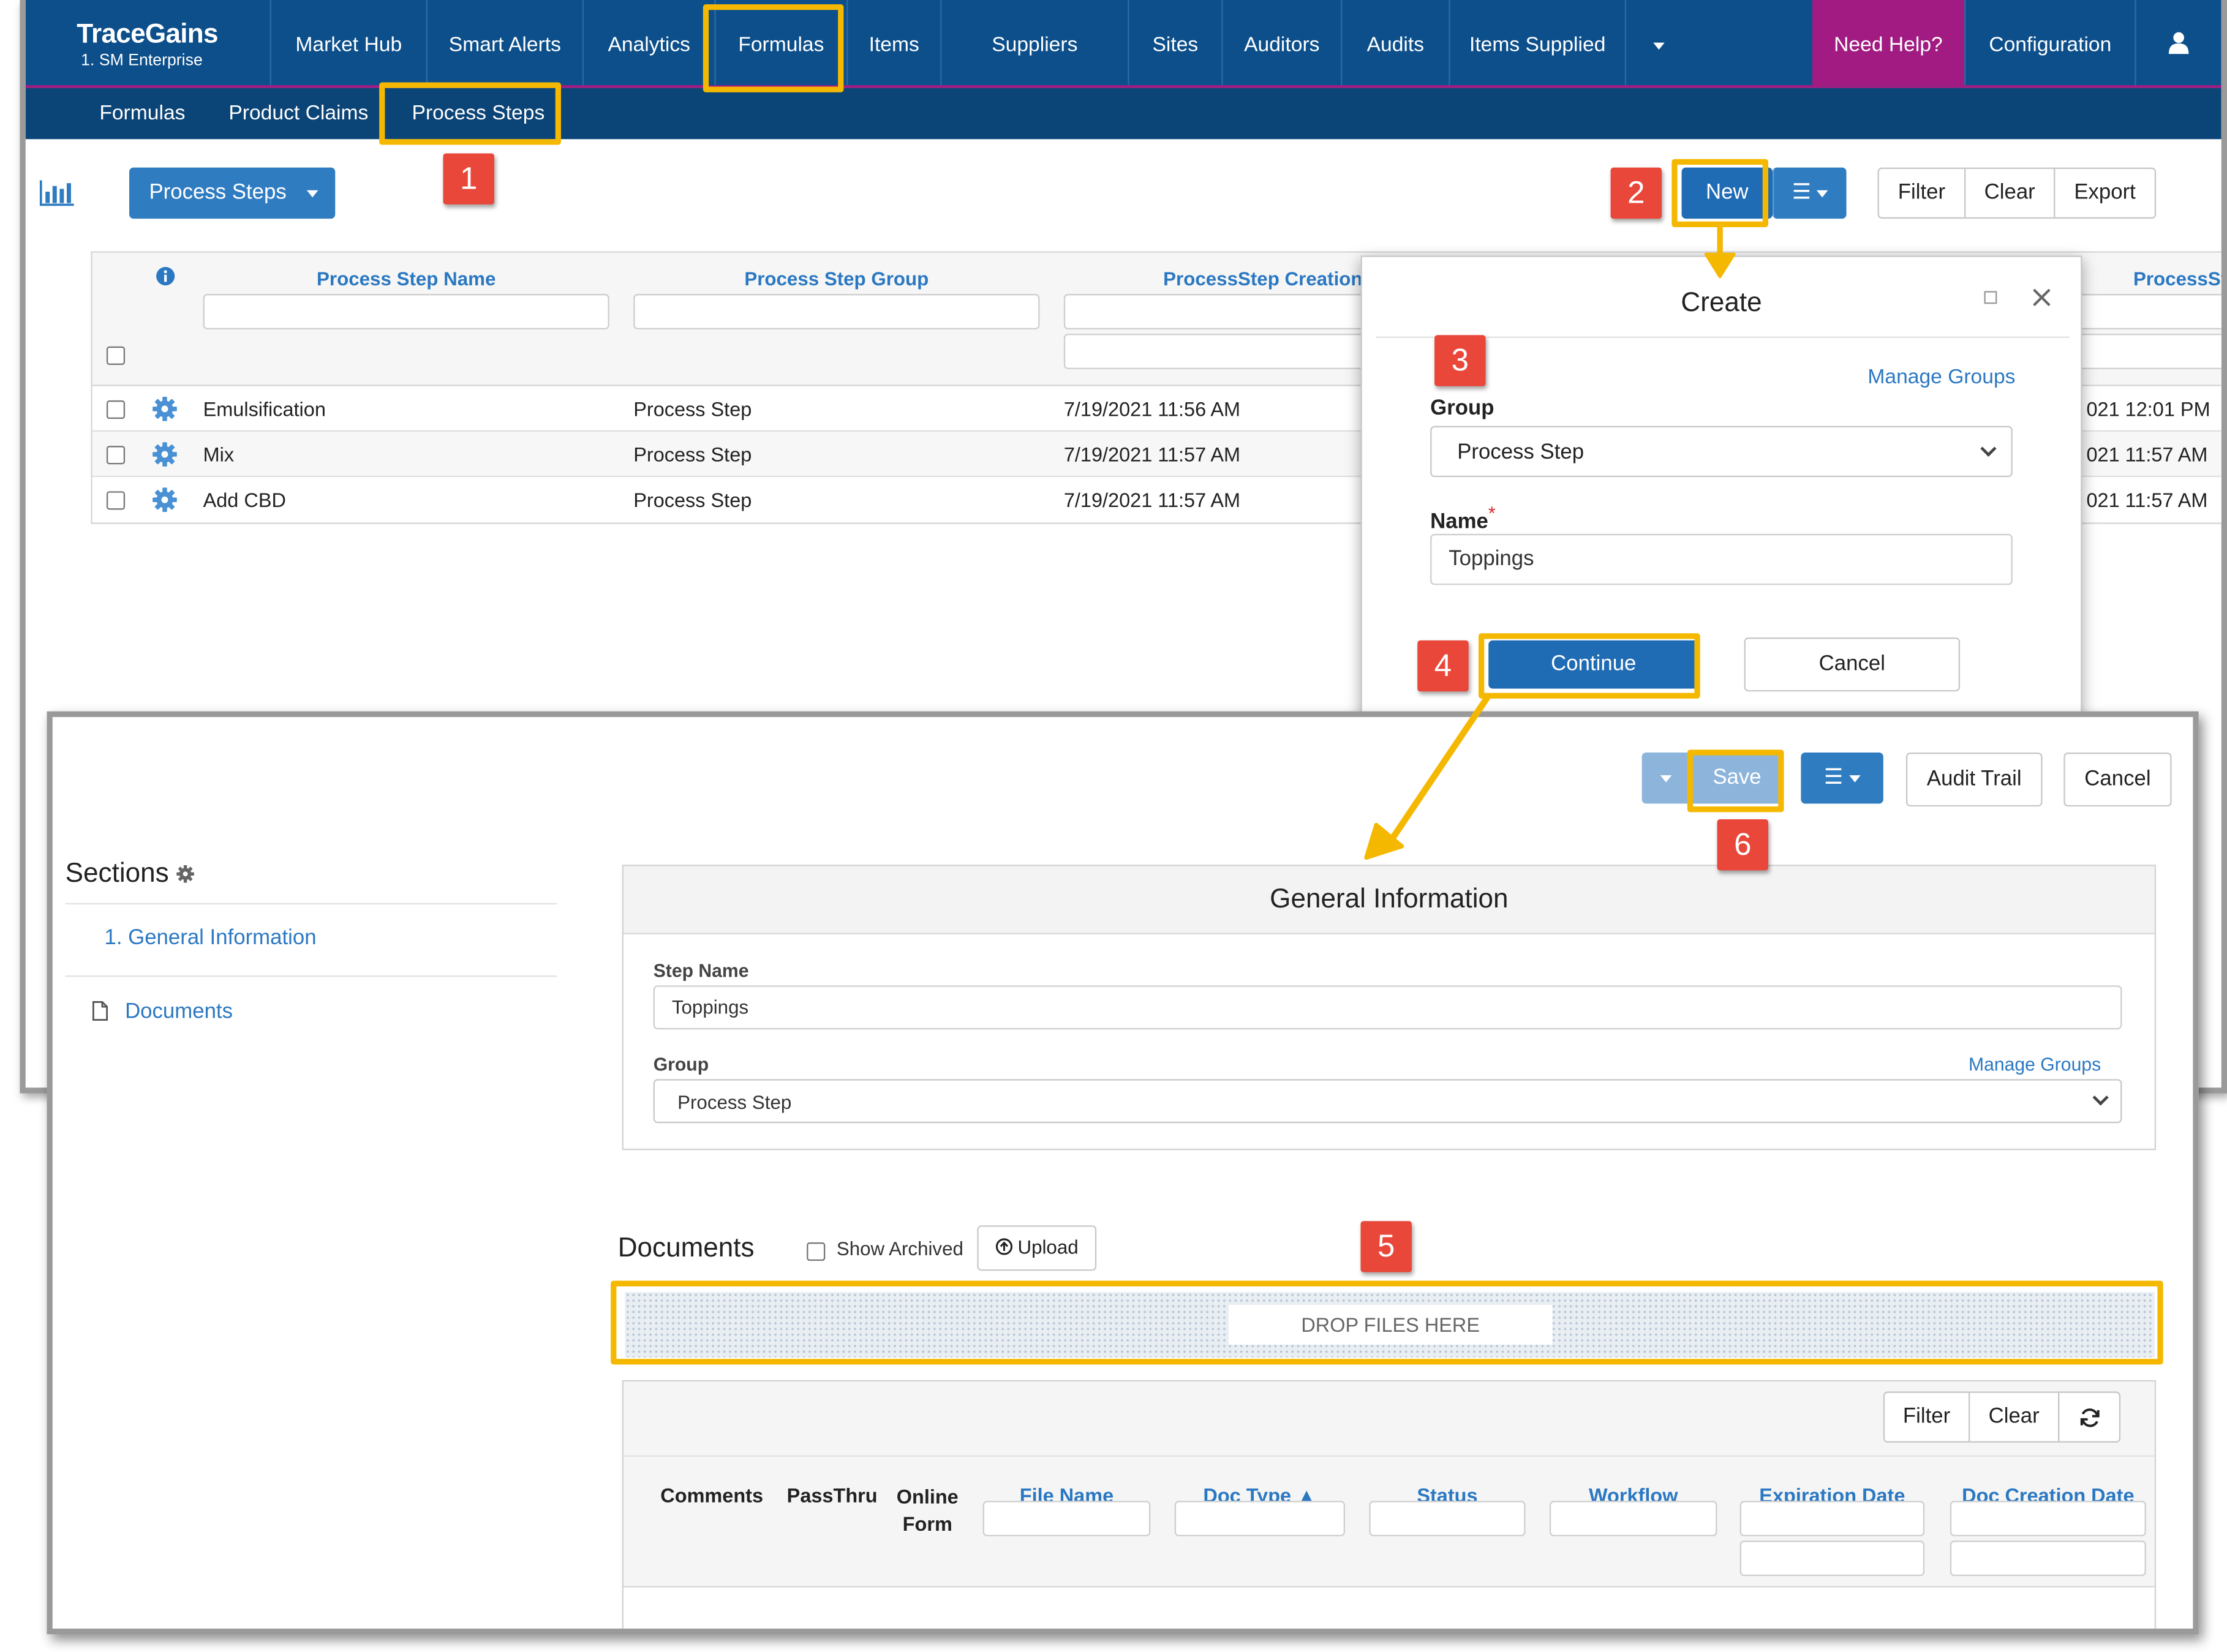 This screenshot has width=2227, height=1652. What do you see at coordinates (1720, 253) in the screenshot?
I see `arrow-new-to-create` at bounding box center [1720, 253].